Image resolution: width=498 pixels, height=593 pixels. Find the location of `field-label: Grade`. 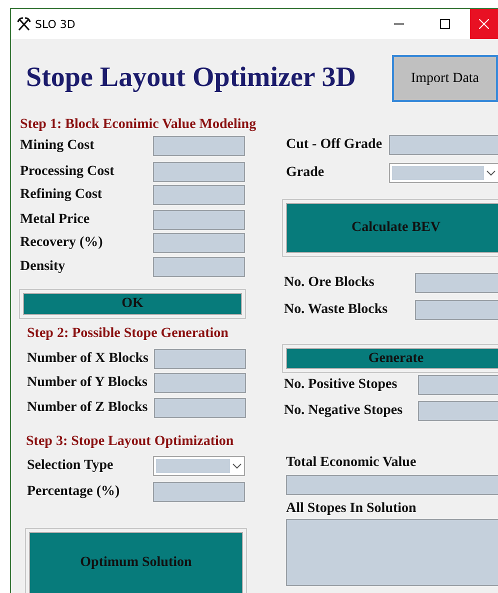

field-label: Grade is located at coordinates (306, 173).